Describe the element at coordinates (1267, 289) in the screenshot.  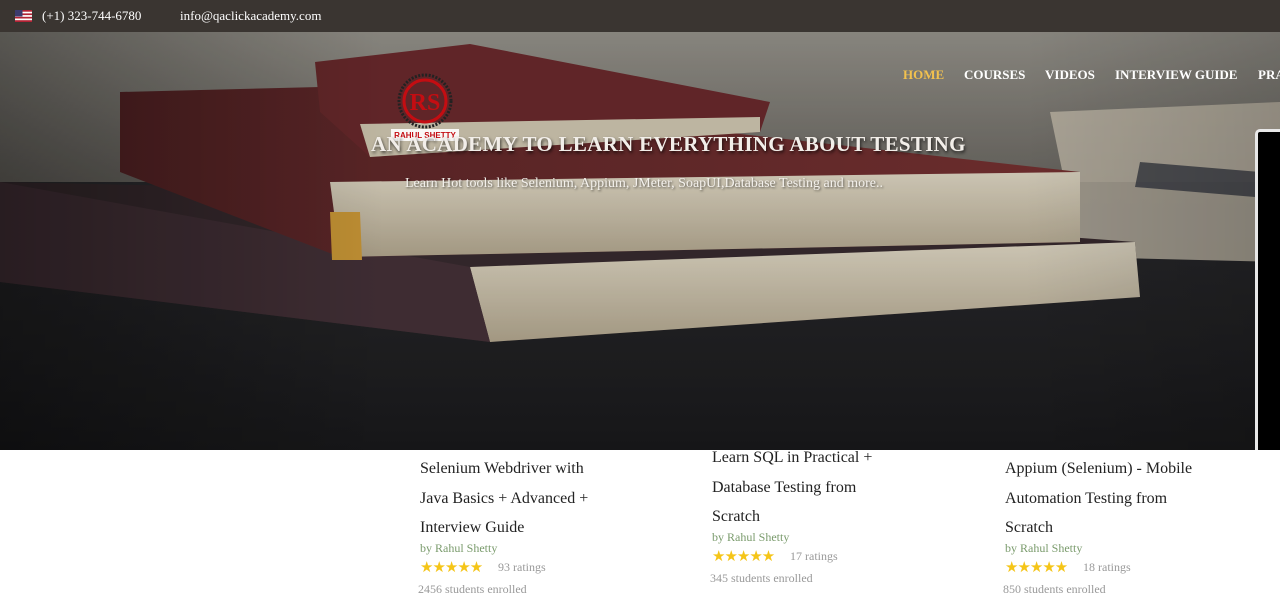
I see `side-panel` at that location.